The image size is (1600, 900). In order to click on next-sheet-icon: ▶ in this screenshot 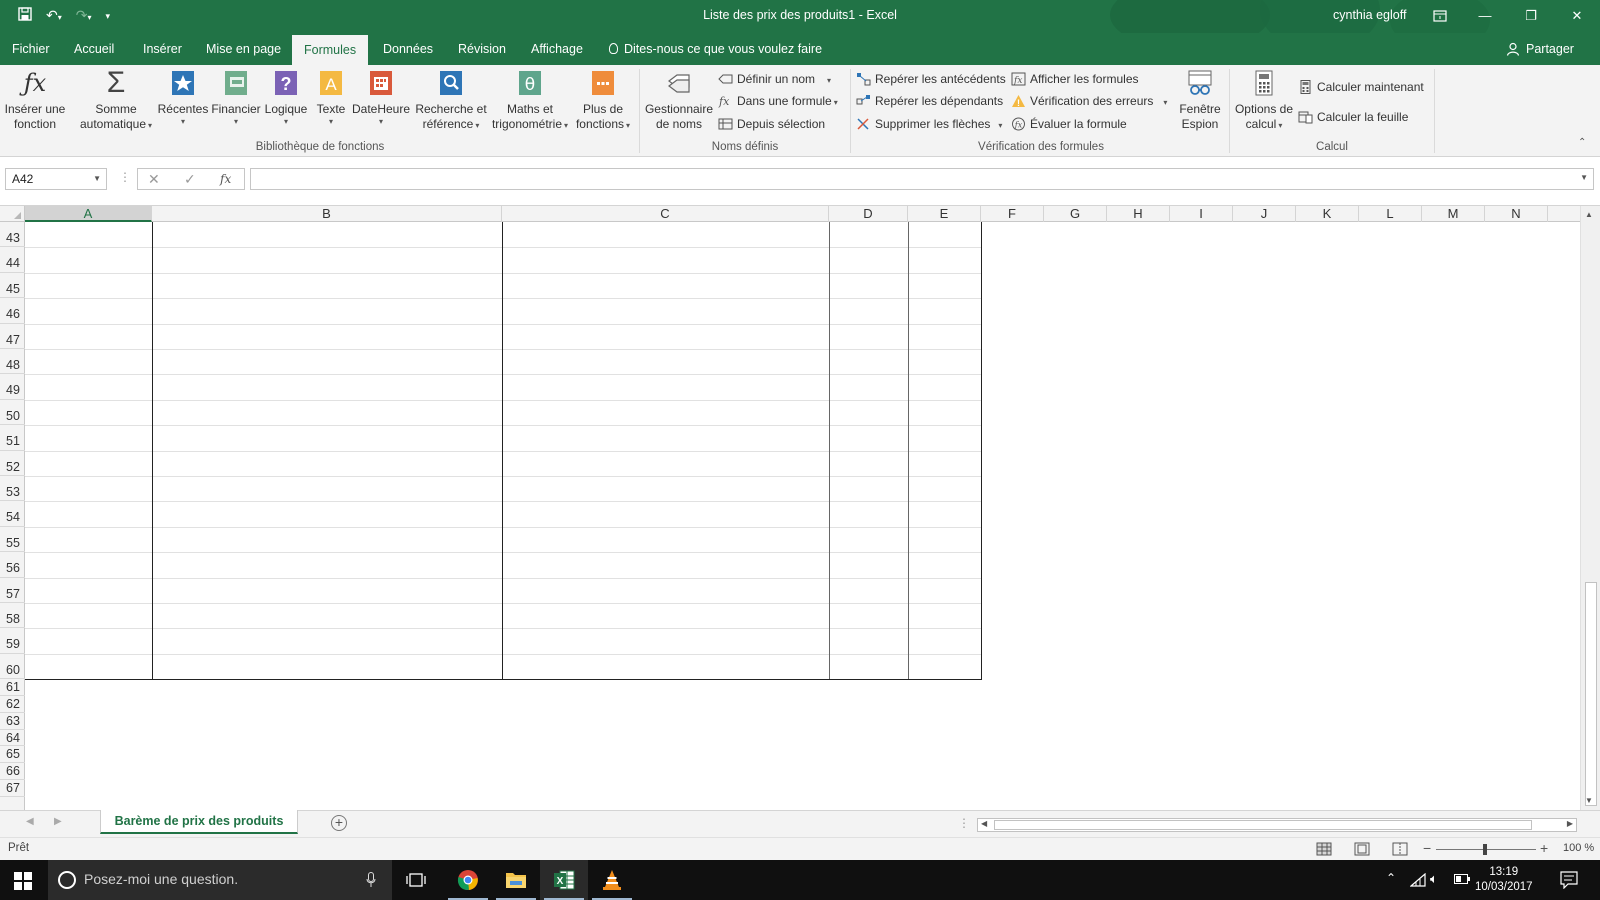, I will do `click(58, 821)`.